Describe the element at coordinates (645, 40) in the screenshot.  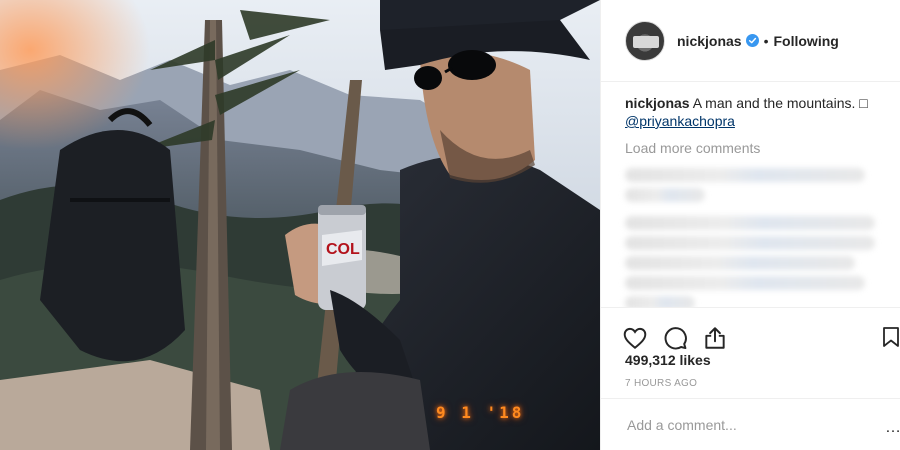
I see `avatar` at that location.